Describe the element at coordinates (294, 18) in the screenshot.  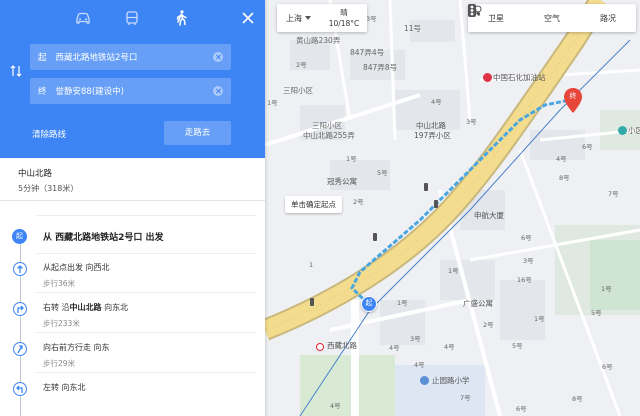
I see `city-name: 上海` at that location.